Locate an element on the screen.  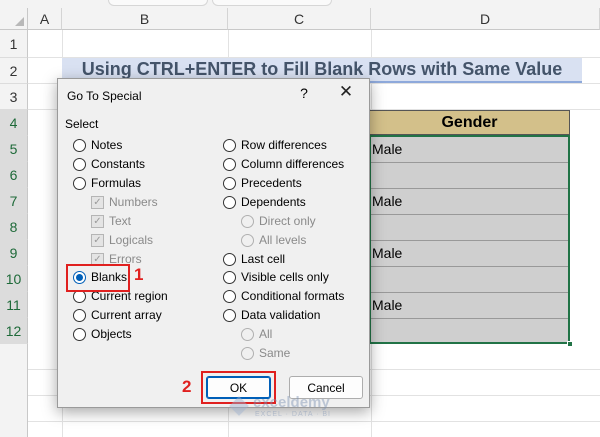
row-header-2: 2 is located at coordinates (14, 71).